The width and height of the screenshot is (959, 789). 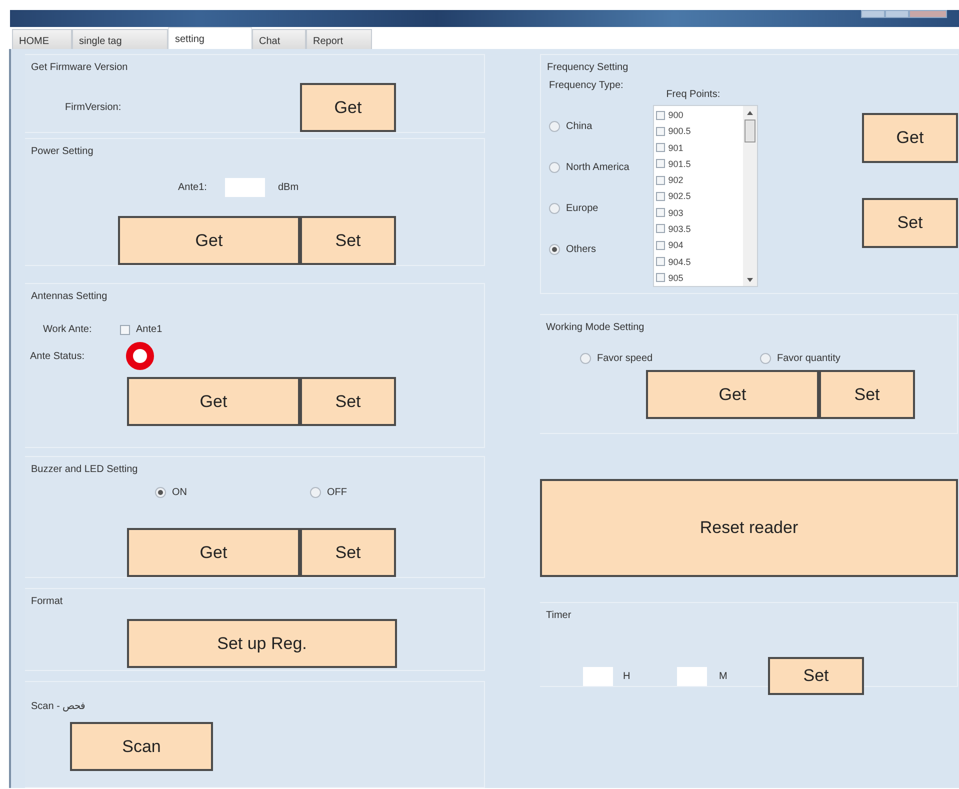 I want to click on list-item-label: 902, so click(x=676, y=180).